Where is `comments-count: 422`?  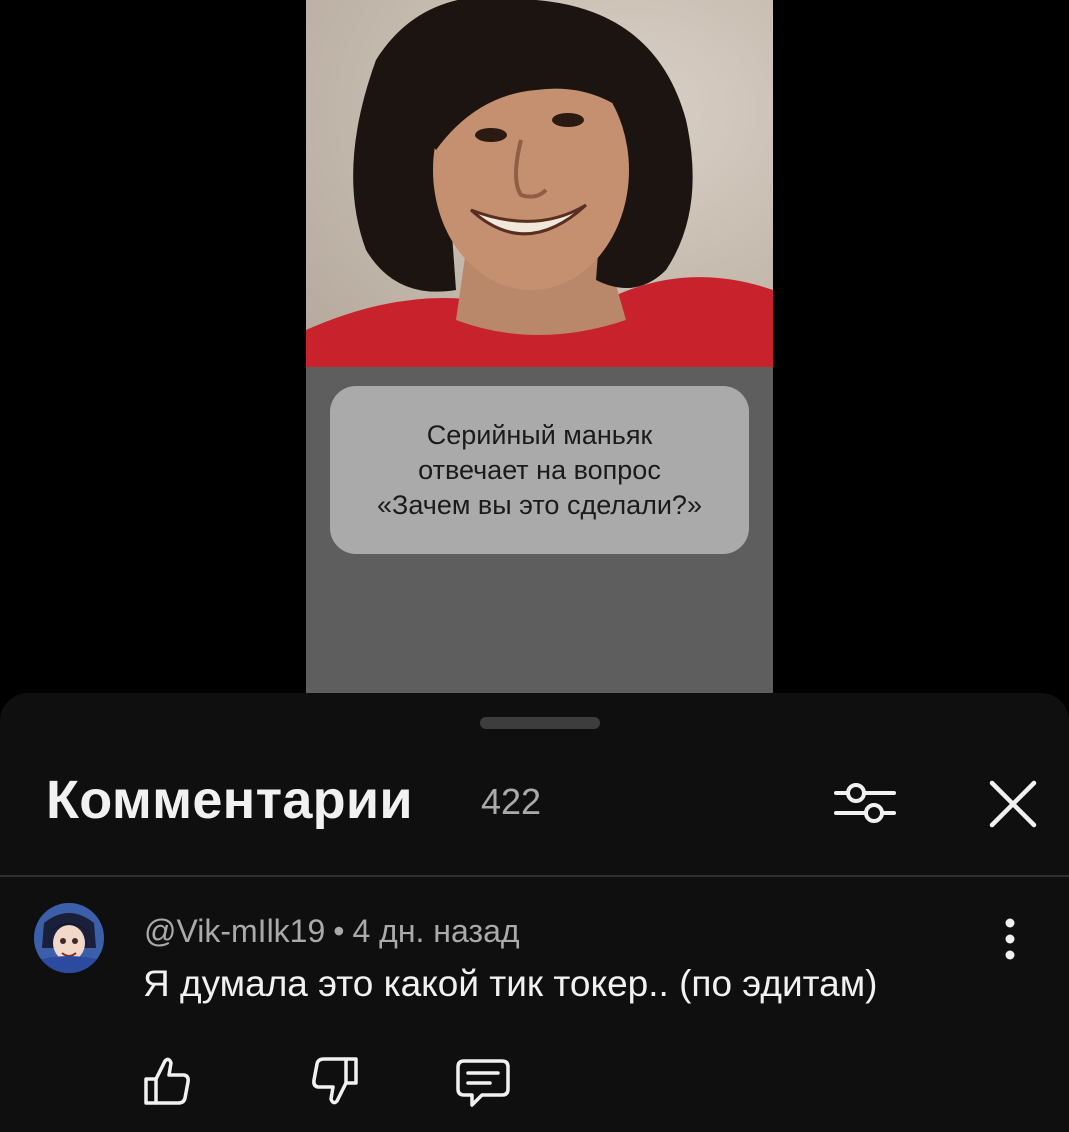
comments-count: 422 is located at coordinates (511, 801).